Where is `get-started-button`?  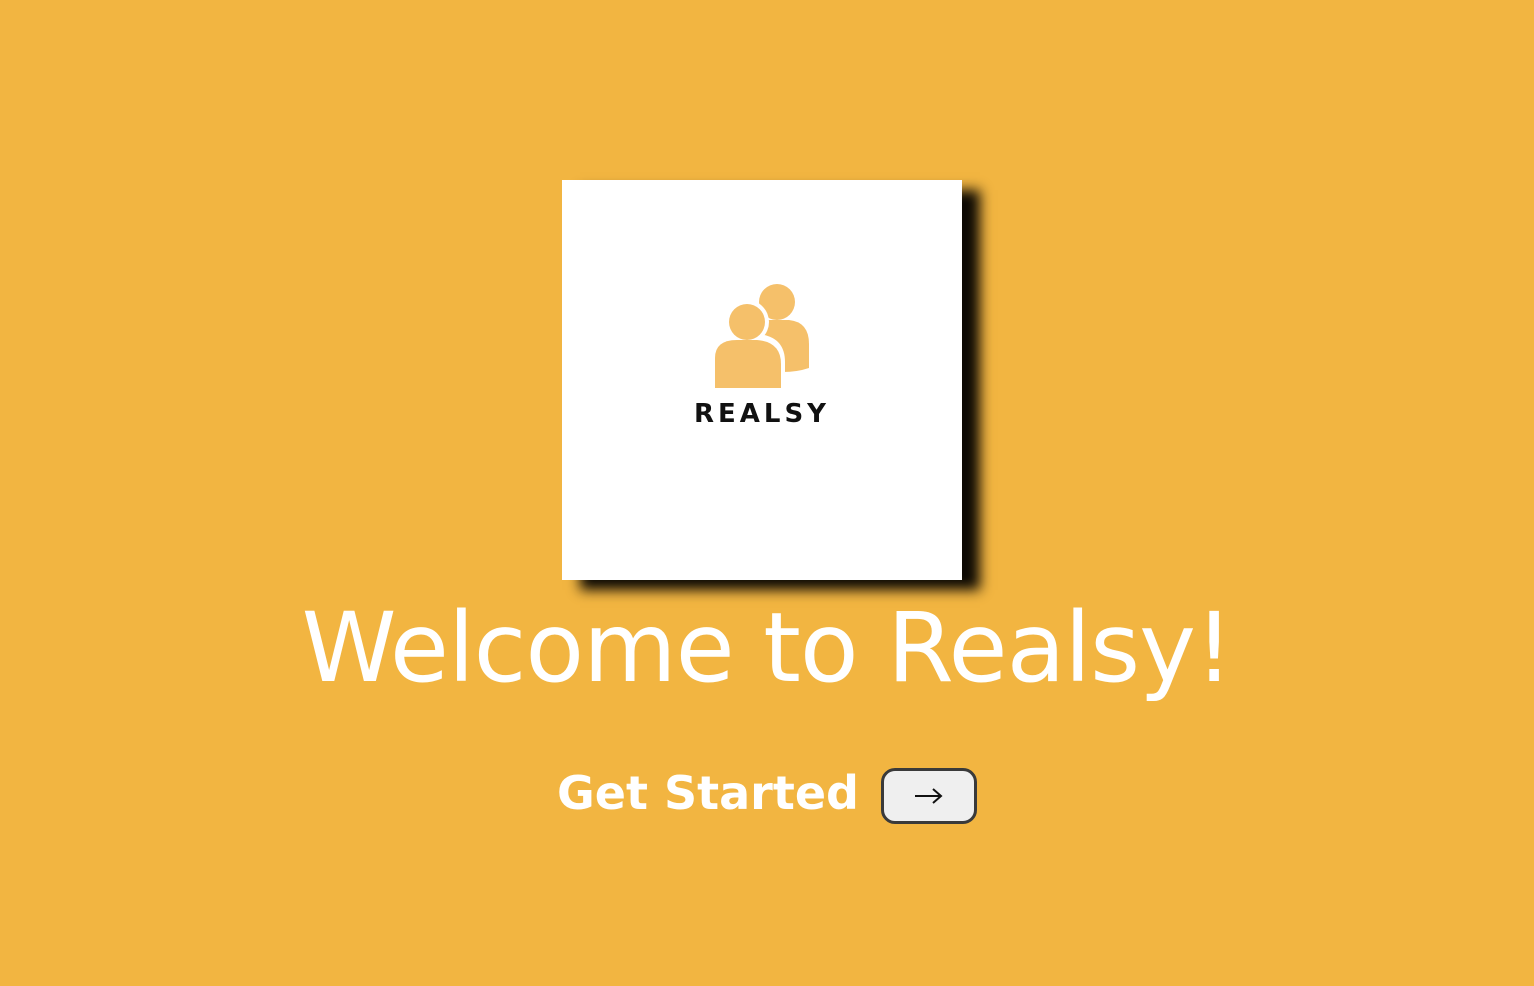 get-started-button is located at coordinates (928, 796).